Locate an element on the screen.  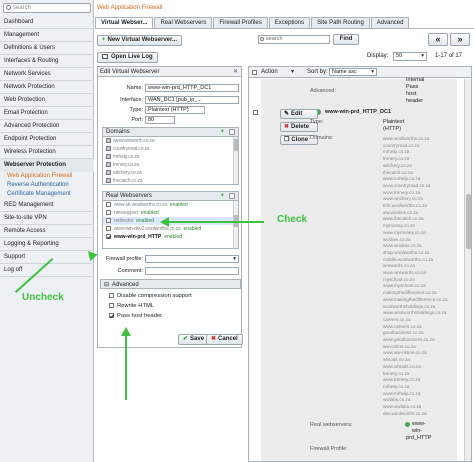
domain-item: witchery.co.za is located at coordinates (170, 173).